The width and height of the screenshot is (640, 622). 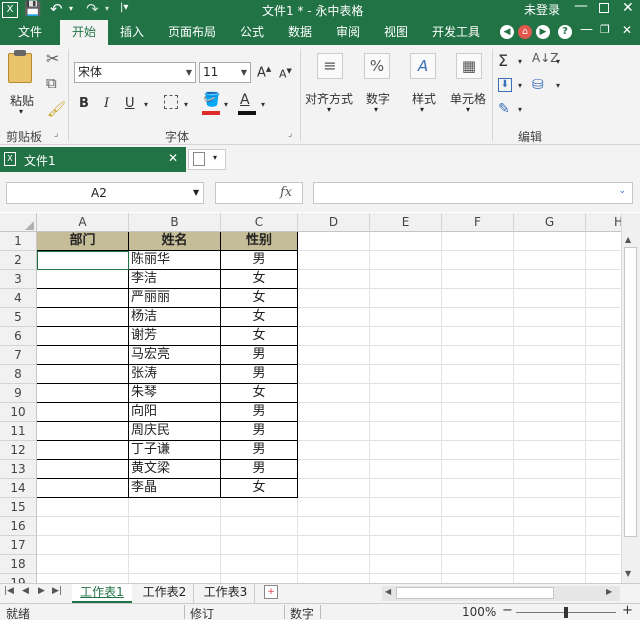 What do you see at coordinates (630, 398) in the screenshot?
I see `vertical-scrollbar: ▲ ▼` at bounding box center [630, 398].